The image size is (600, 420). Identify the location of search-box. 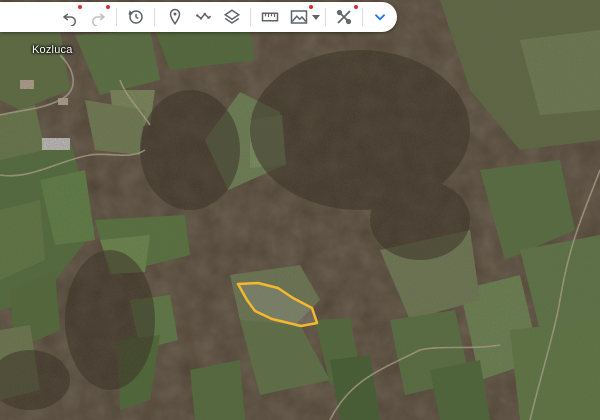
(24, 17).